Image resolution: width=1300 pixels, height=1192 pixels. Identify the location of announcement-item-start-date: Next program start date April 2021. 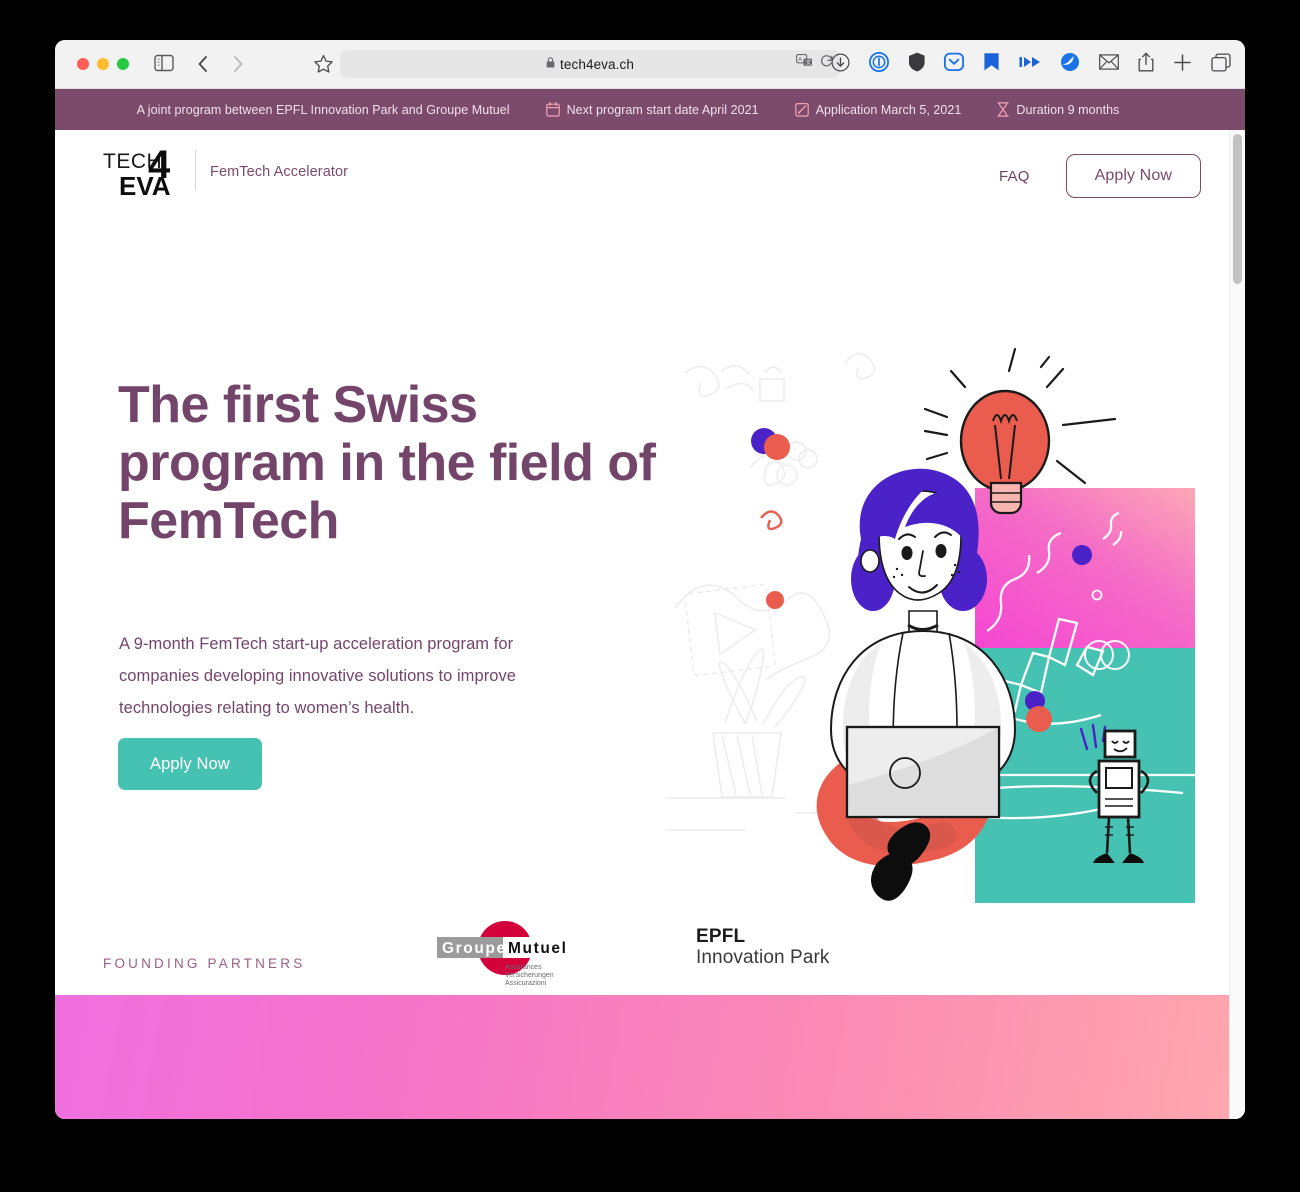
(652, 109).